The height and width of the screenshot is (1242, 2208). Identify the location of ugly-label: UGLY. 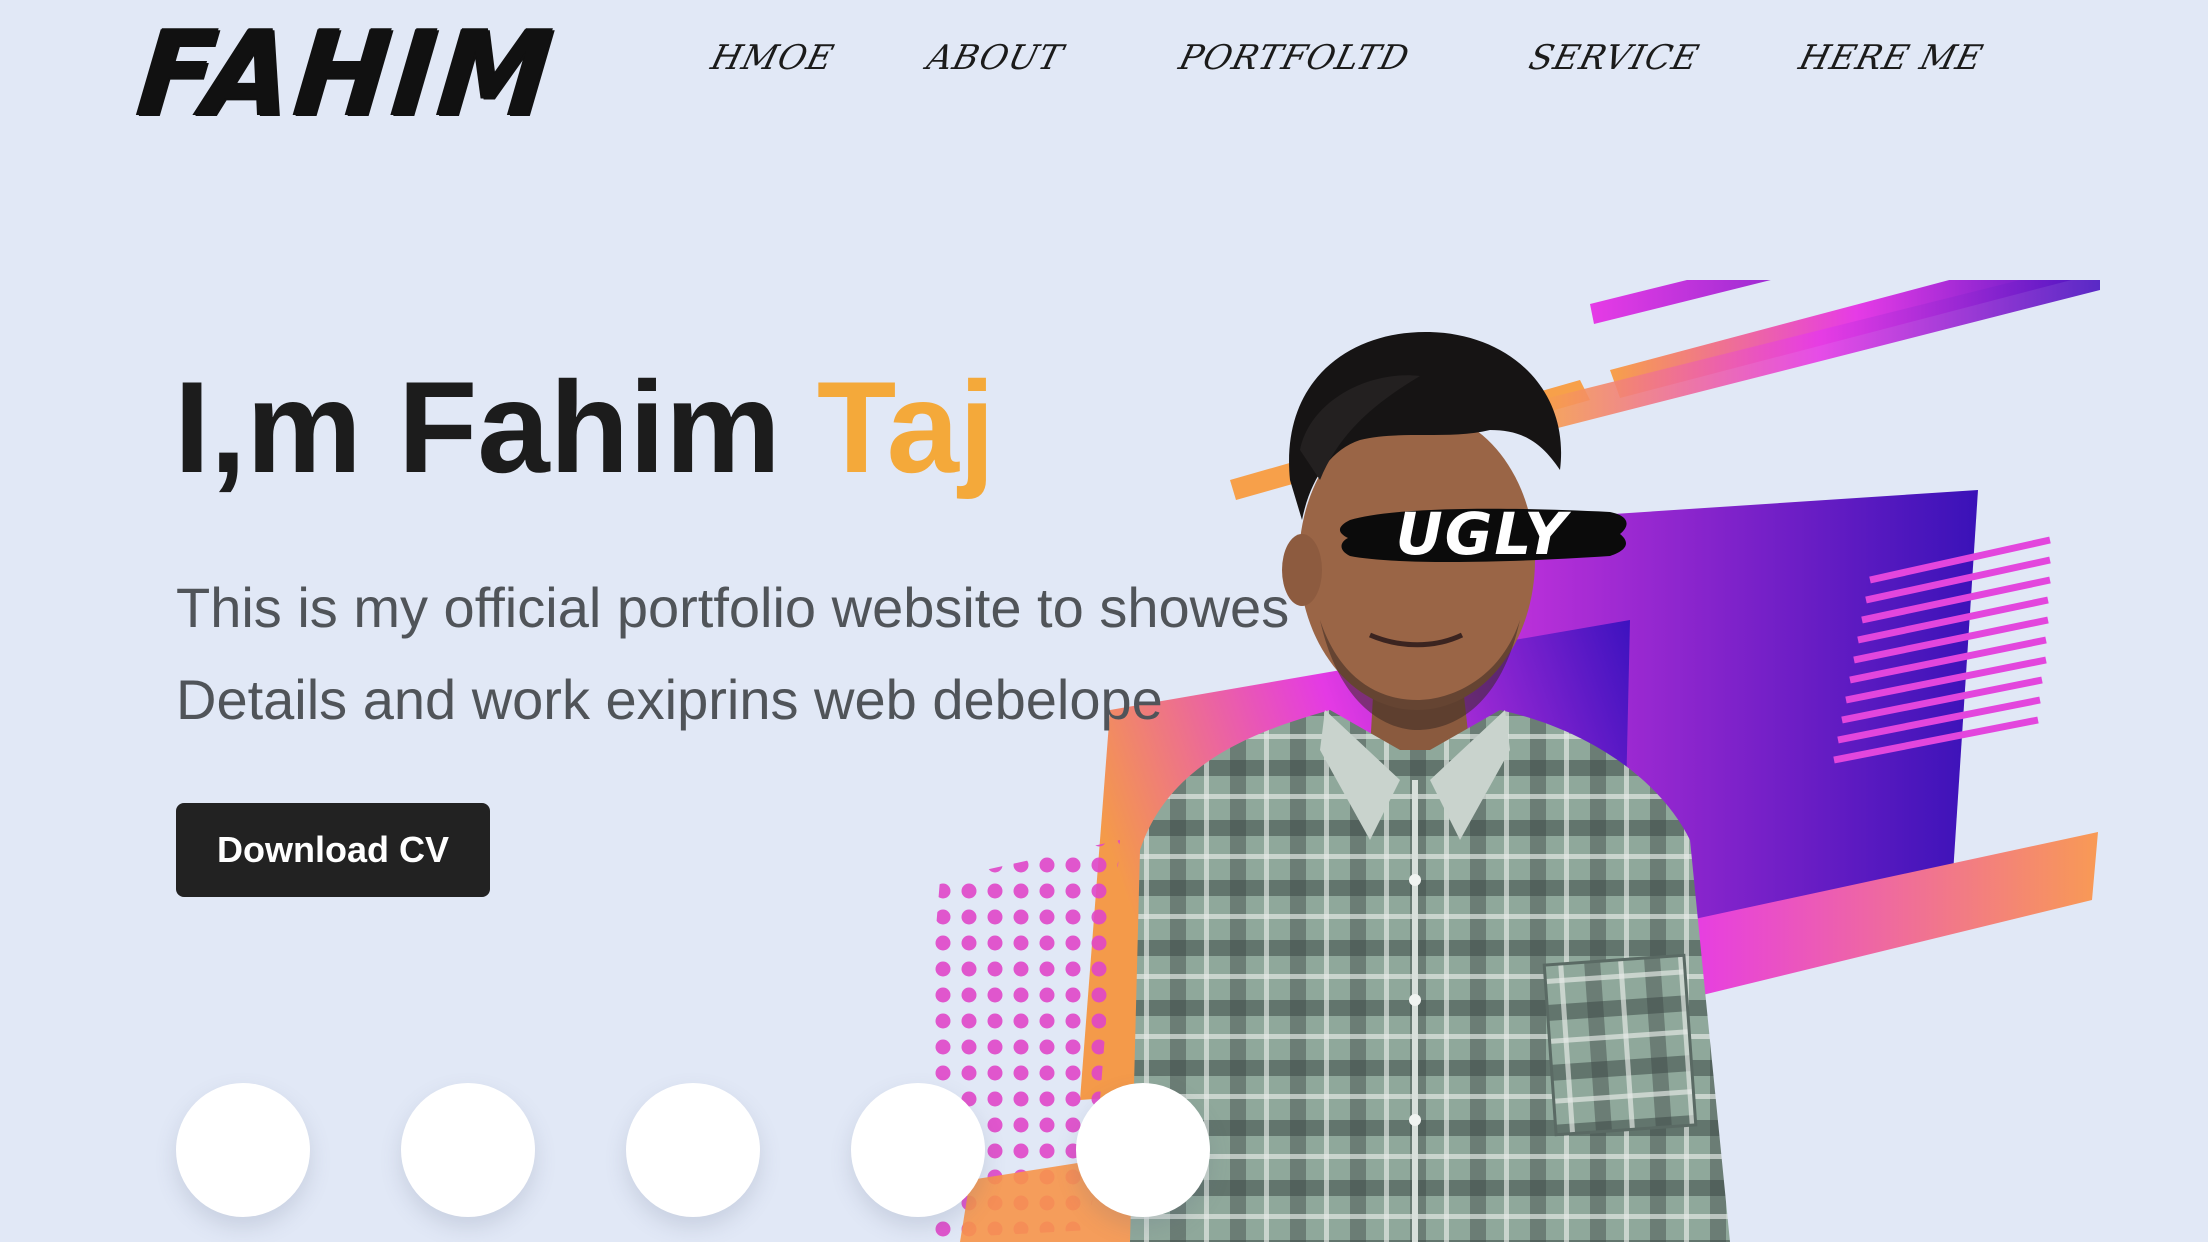
(1484, 534).